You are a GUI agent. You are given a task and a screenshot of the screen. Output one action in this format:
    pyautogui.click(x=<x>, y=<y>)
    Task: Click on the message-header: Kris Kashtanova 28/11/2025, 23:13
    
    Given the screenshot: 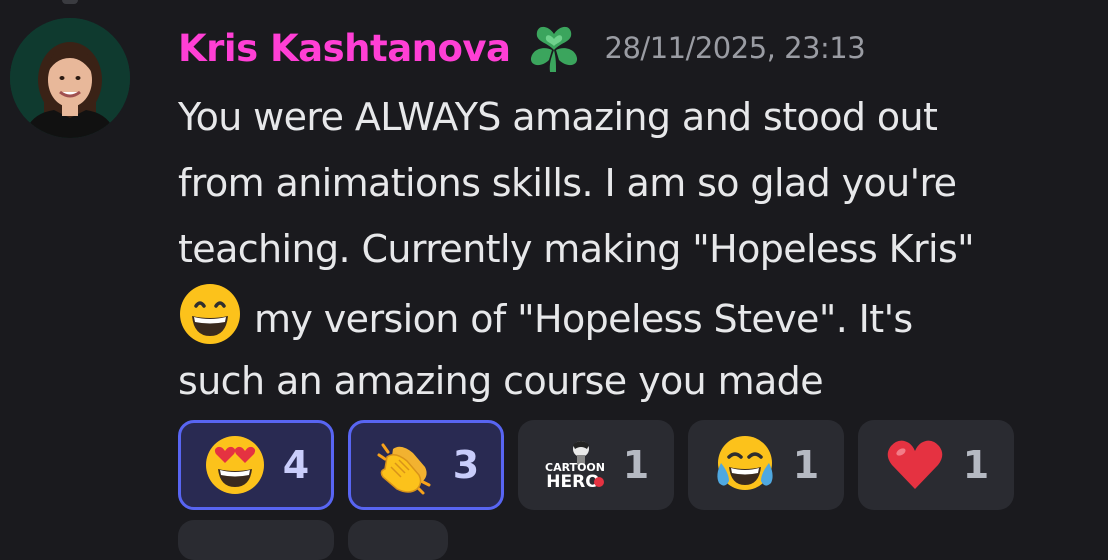 What is the action you would take?
    pyautogui.click(x=522, y=48)
    